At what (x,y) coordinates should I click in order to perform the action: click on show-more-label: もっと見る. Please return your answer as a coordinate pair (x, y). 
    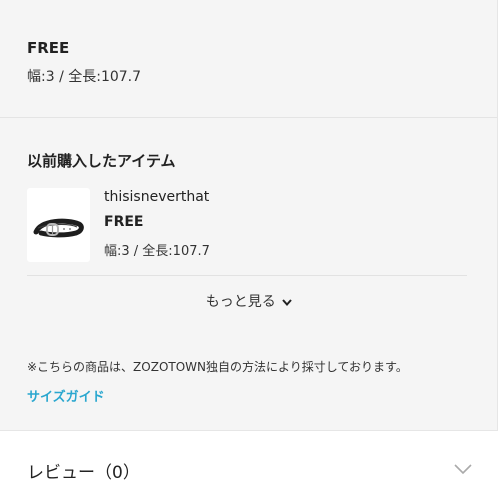
    Looking at the image, I should click on (240, 302).